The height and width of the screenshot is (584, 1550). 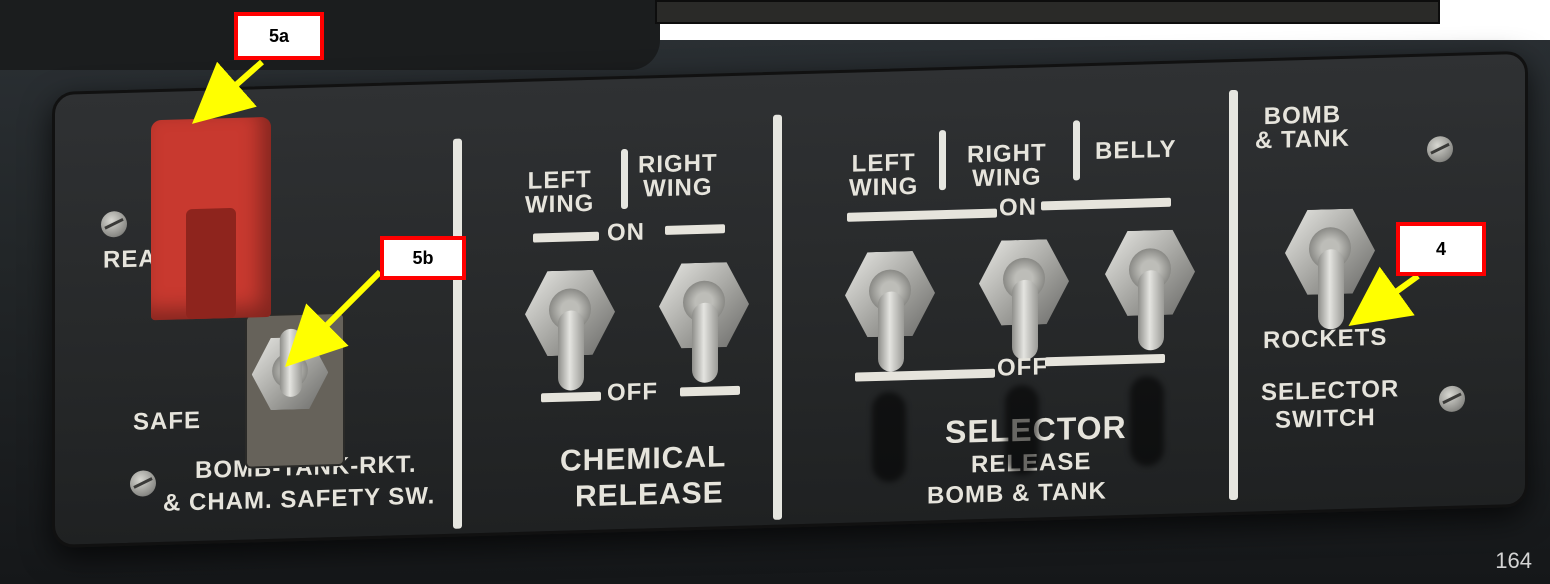 What do you see at coordinates (279, 36) in the screenshot?
I see `callout-5a: 5a` at bounding box center [279, 36].